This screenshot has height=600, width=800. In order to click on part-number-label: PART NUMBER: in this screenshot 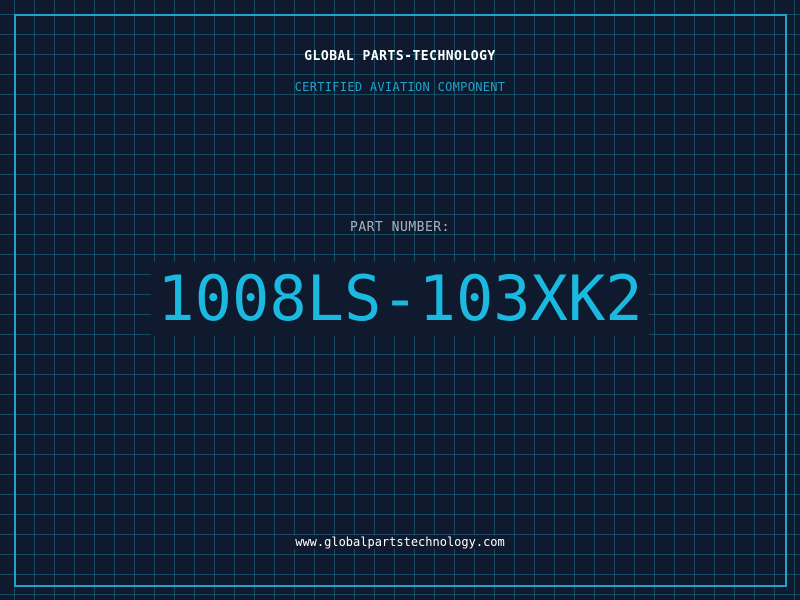, I will do `click(400, 227)`.